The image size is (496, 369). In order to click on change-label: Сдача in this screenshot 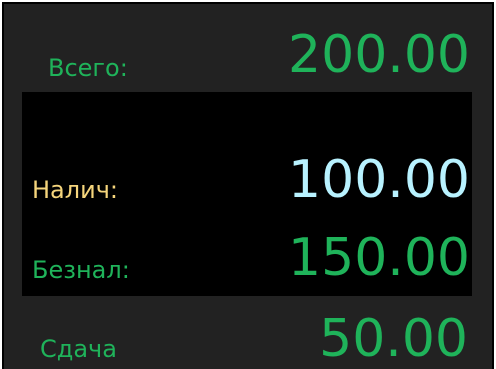, I will do `click(78, 349)`.